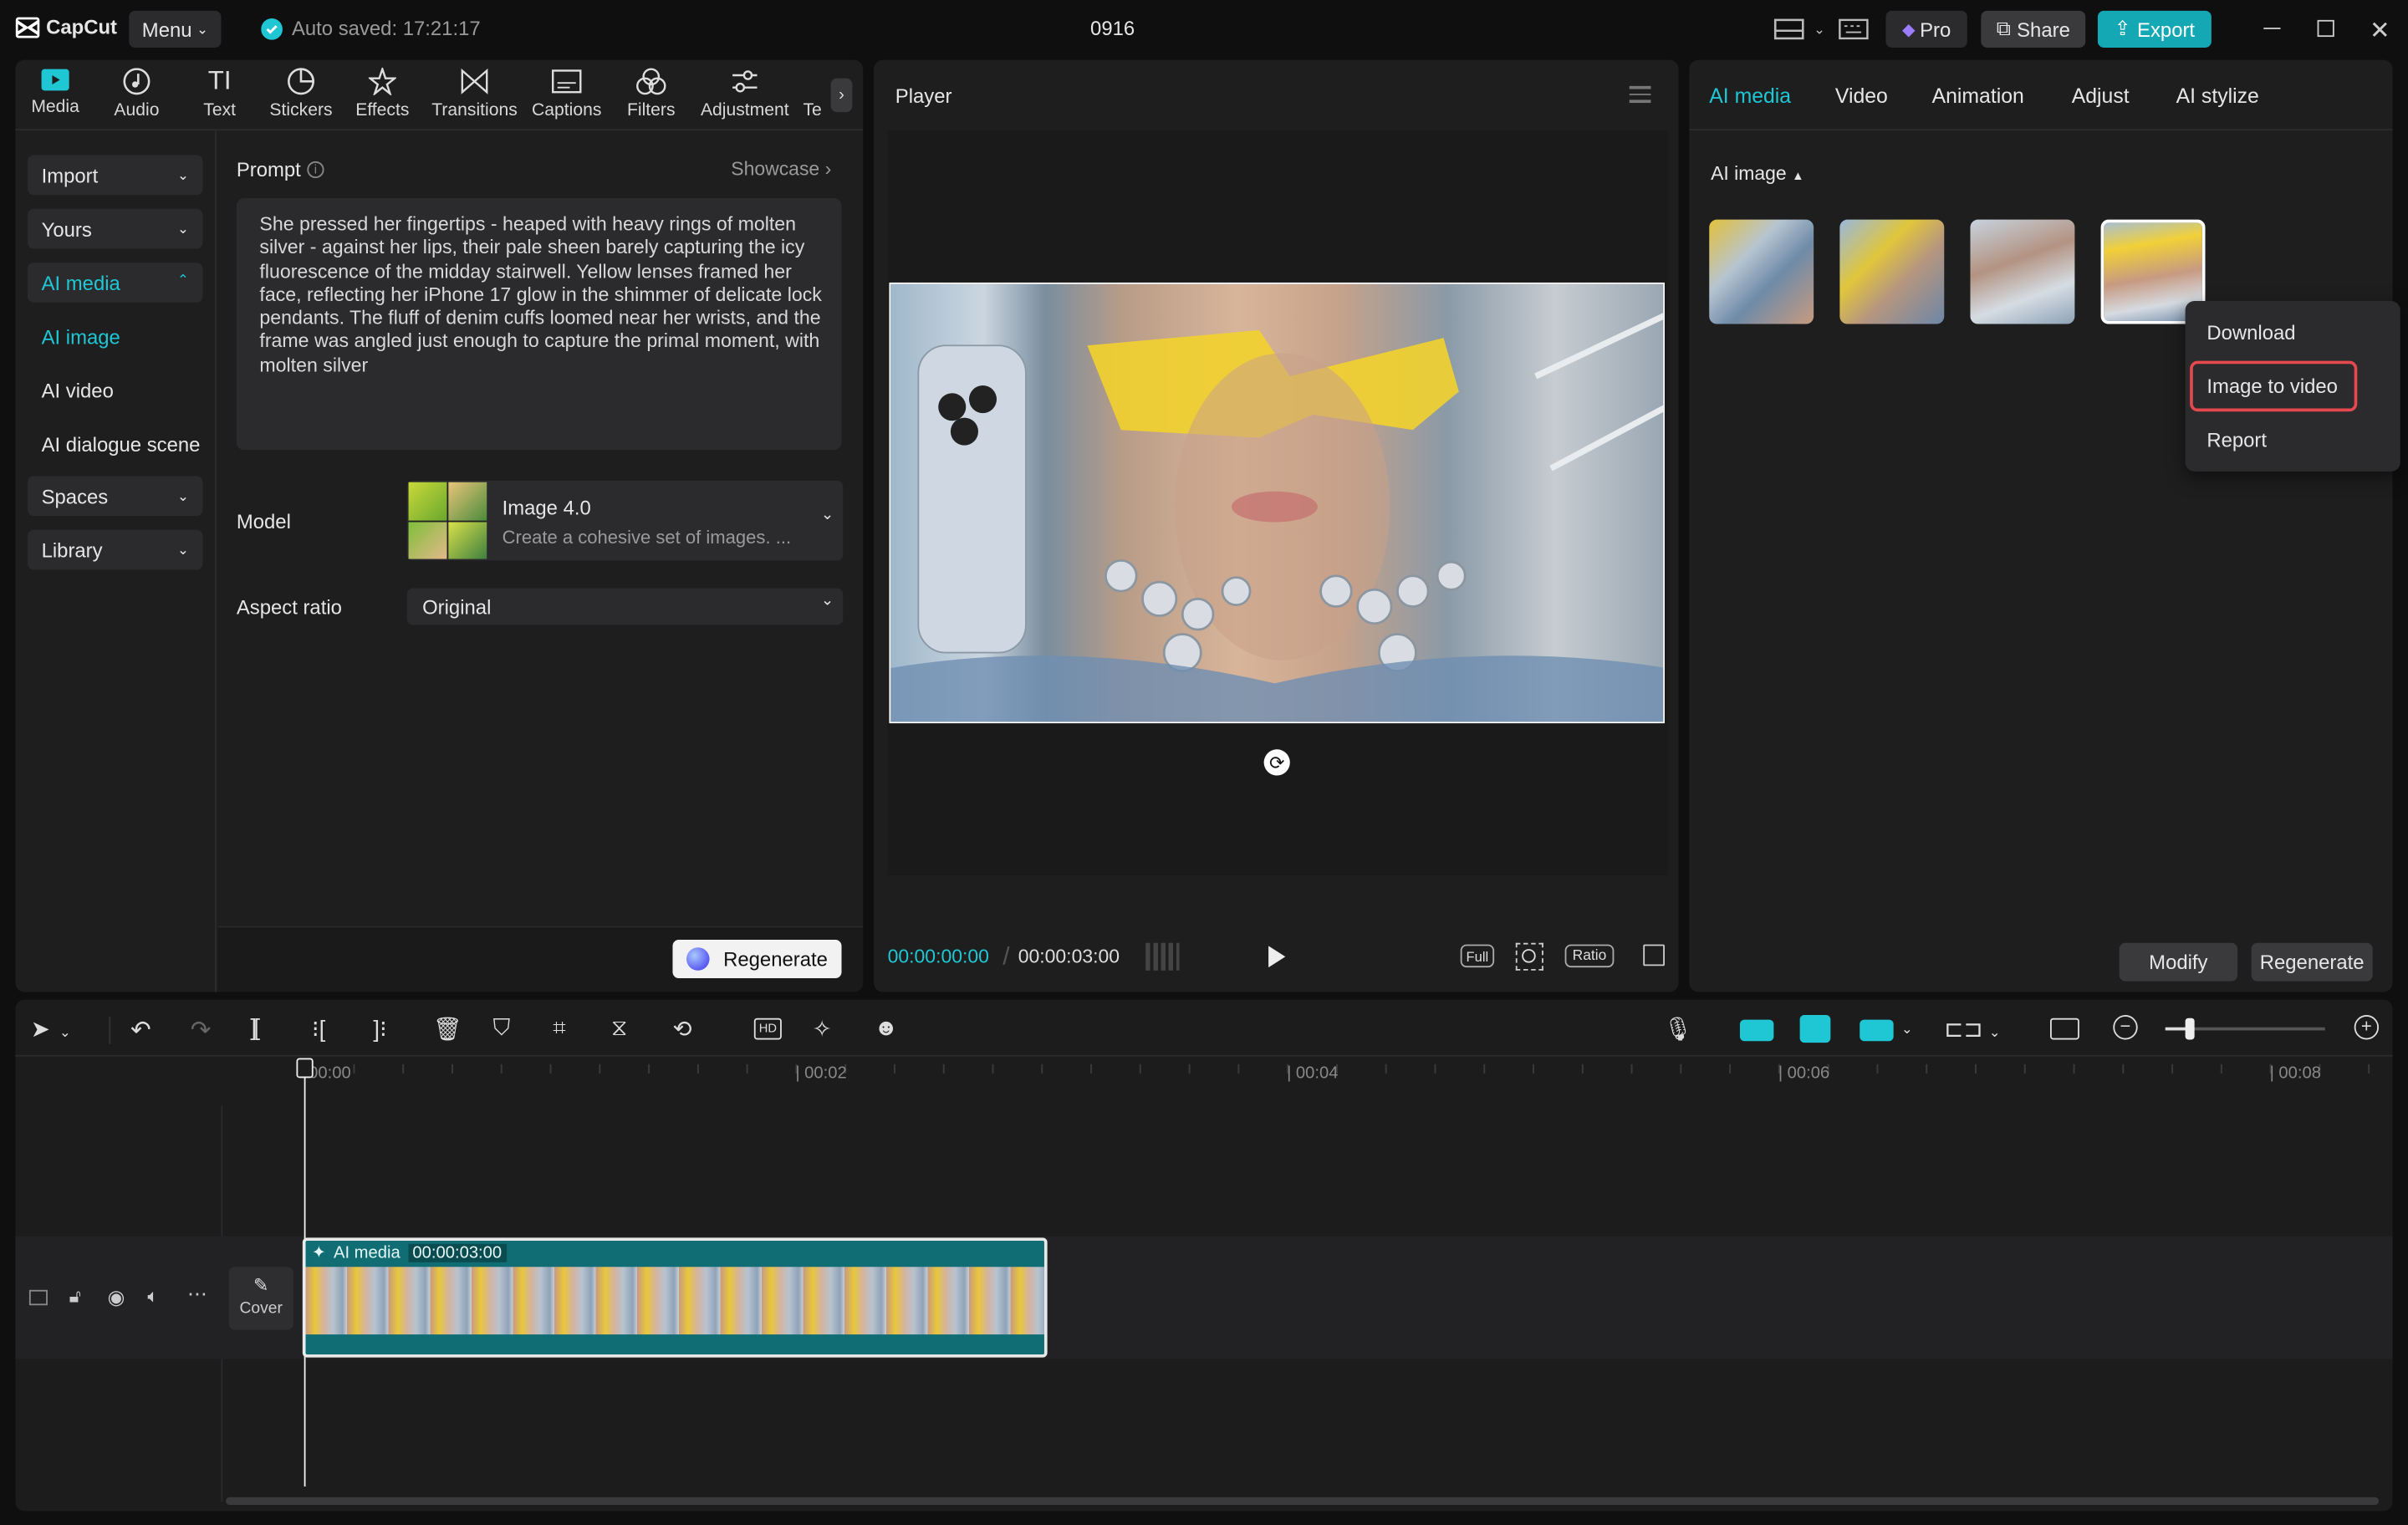 The height and width of the screenshot is (1525, 2408). Describe the element at coordinates (2312, 962) in the screenshot. I see `right-regenerate-button: Regenerate` at that location.